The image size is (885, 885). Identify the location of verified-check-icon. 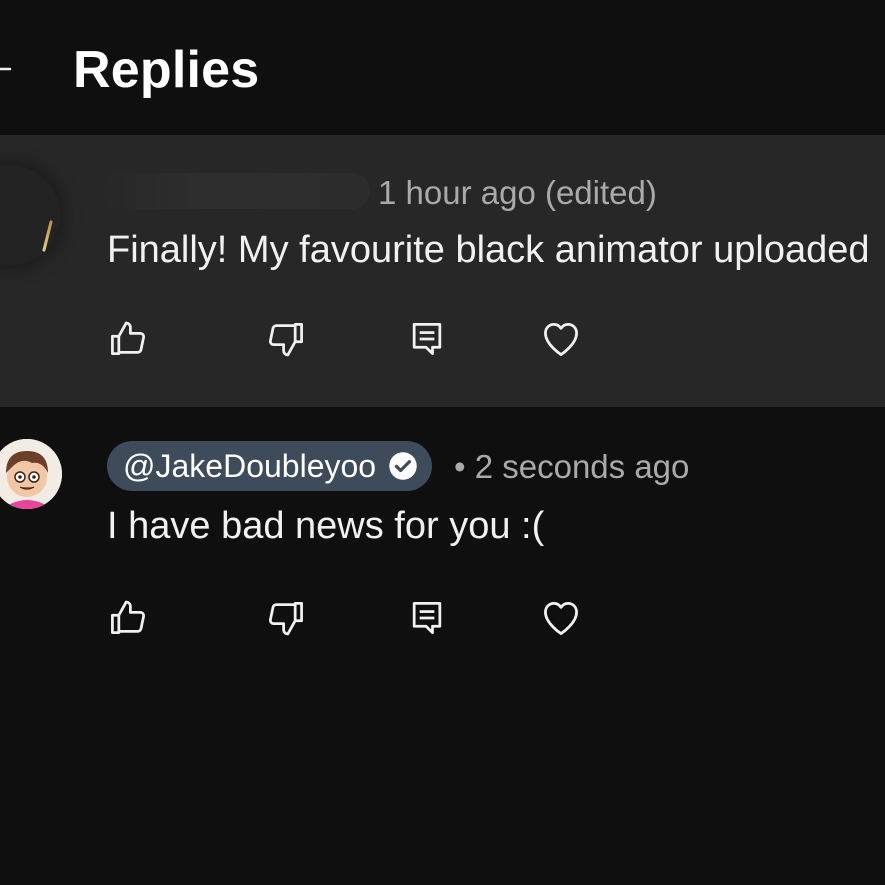
(403, 466).